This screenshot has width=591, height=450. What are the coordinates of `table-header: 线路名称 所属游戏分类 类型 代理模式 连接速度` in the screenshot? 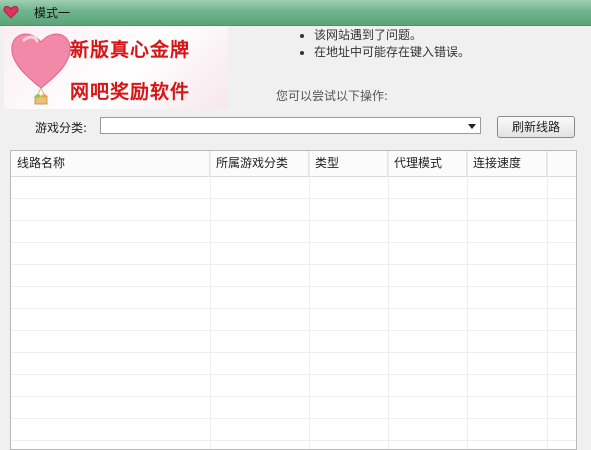 It's located at (293, 164).